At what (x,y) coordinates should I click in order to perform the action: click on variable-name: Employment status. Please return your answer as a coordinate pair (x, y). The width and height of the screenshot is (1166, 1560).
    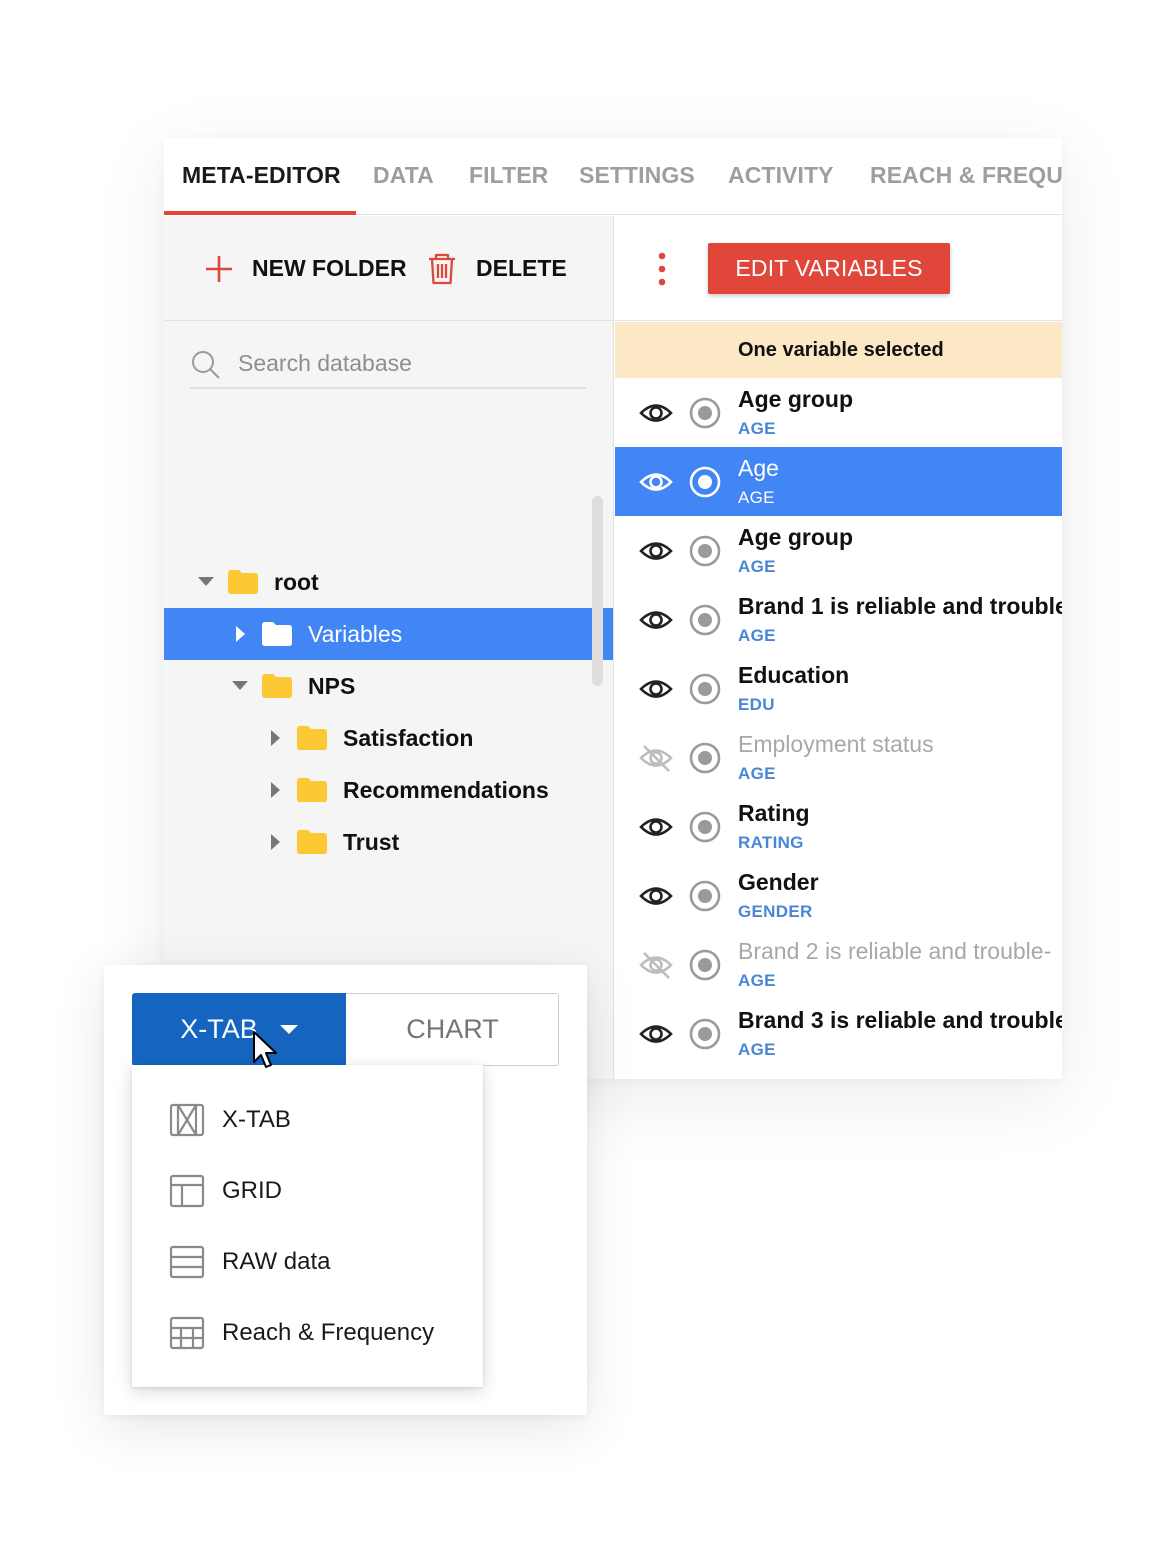
    Looking at the image, I should click on (836, 744).